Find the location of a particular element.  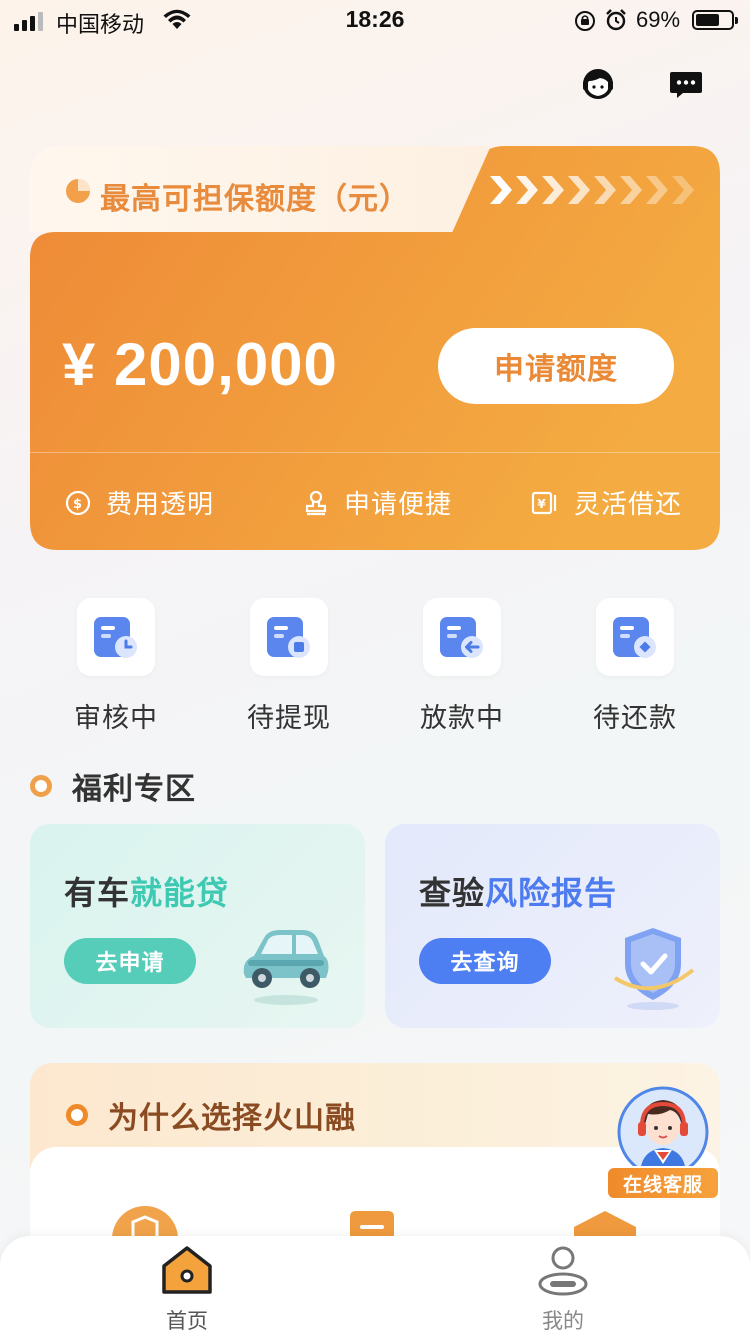

risk-report-title: 查验风险报告 is located at coordinates (518, 891).